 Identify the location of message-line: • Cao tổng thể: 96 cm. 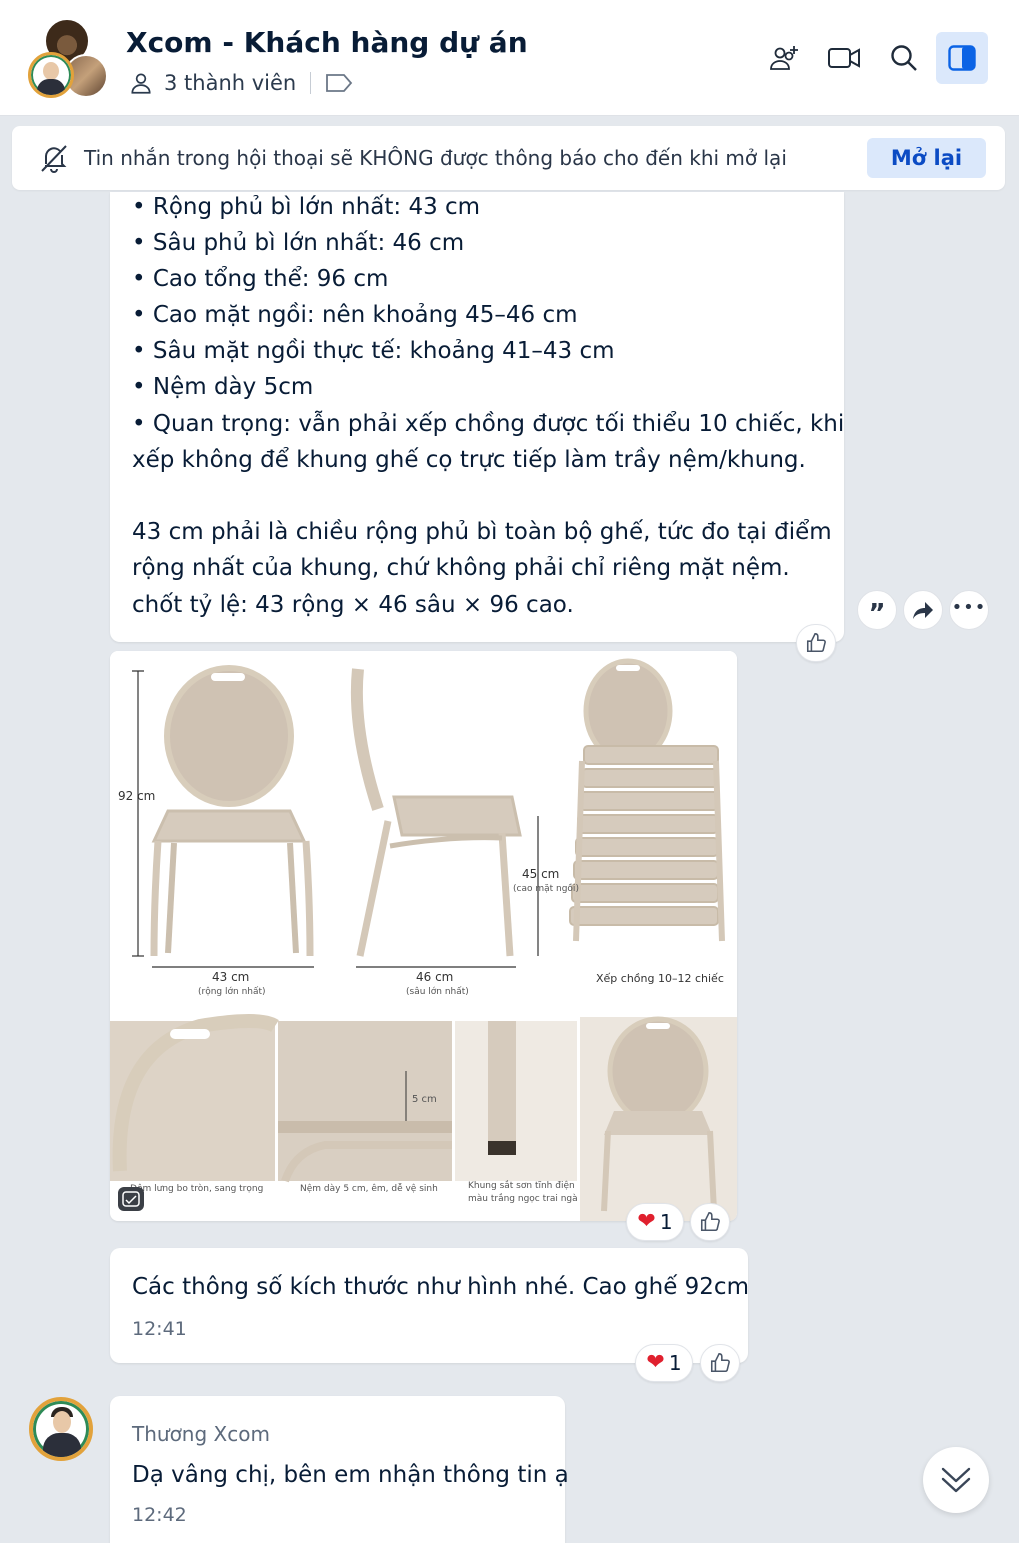
(260, 279).